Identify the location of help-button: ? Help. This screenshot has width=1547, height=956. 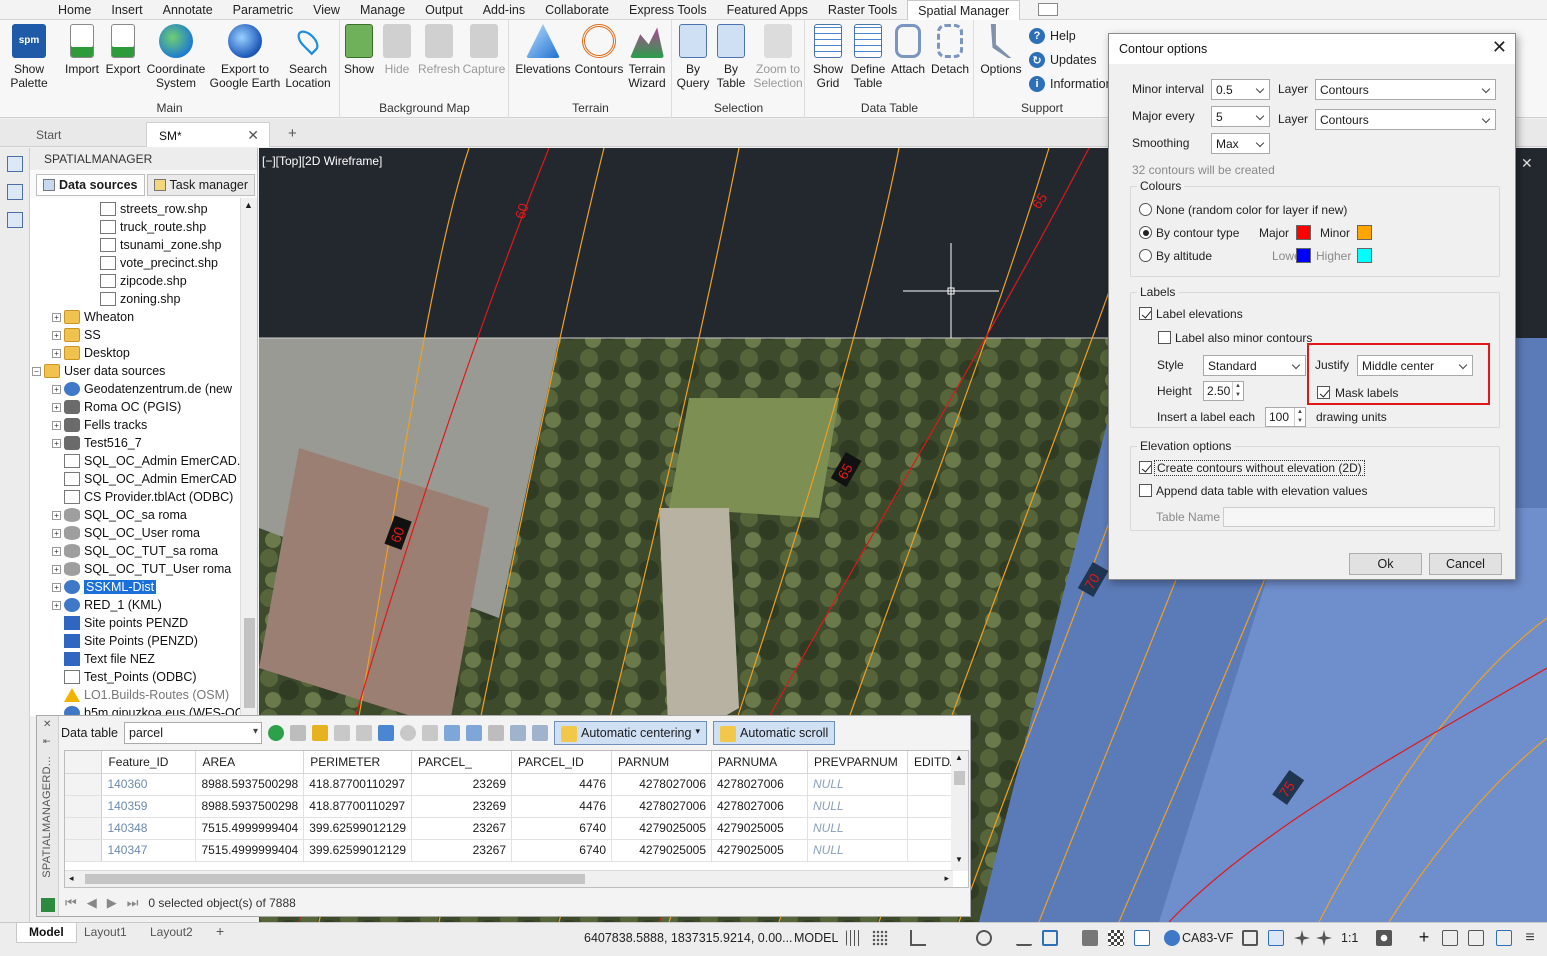
(1052, 36).